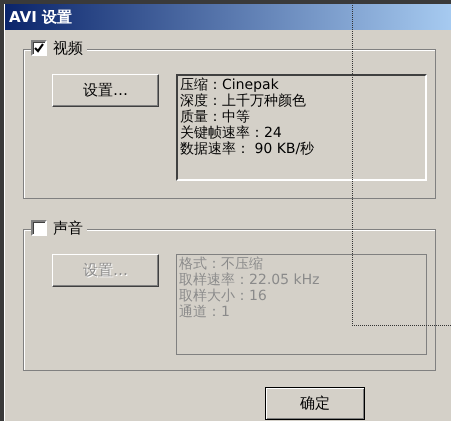 The width and height of the screenshot is (451, 421). Describe the element at coordinates (230, 85) in the screenshot. I see `info-line: 压缩：Cinepak` at that location.